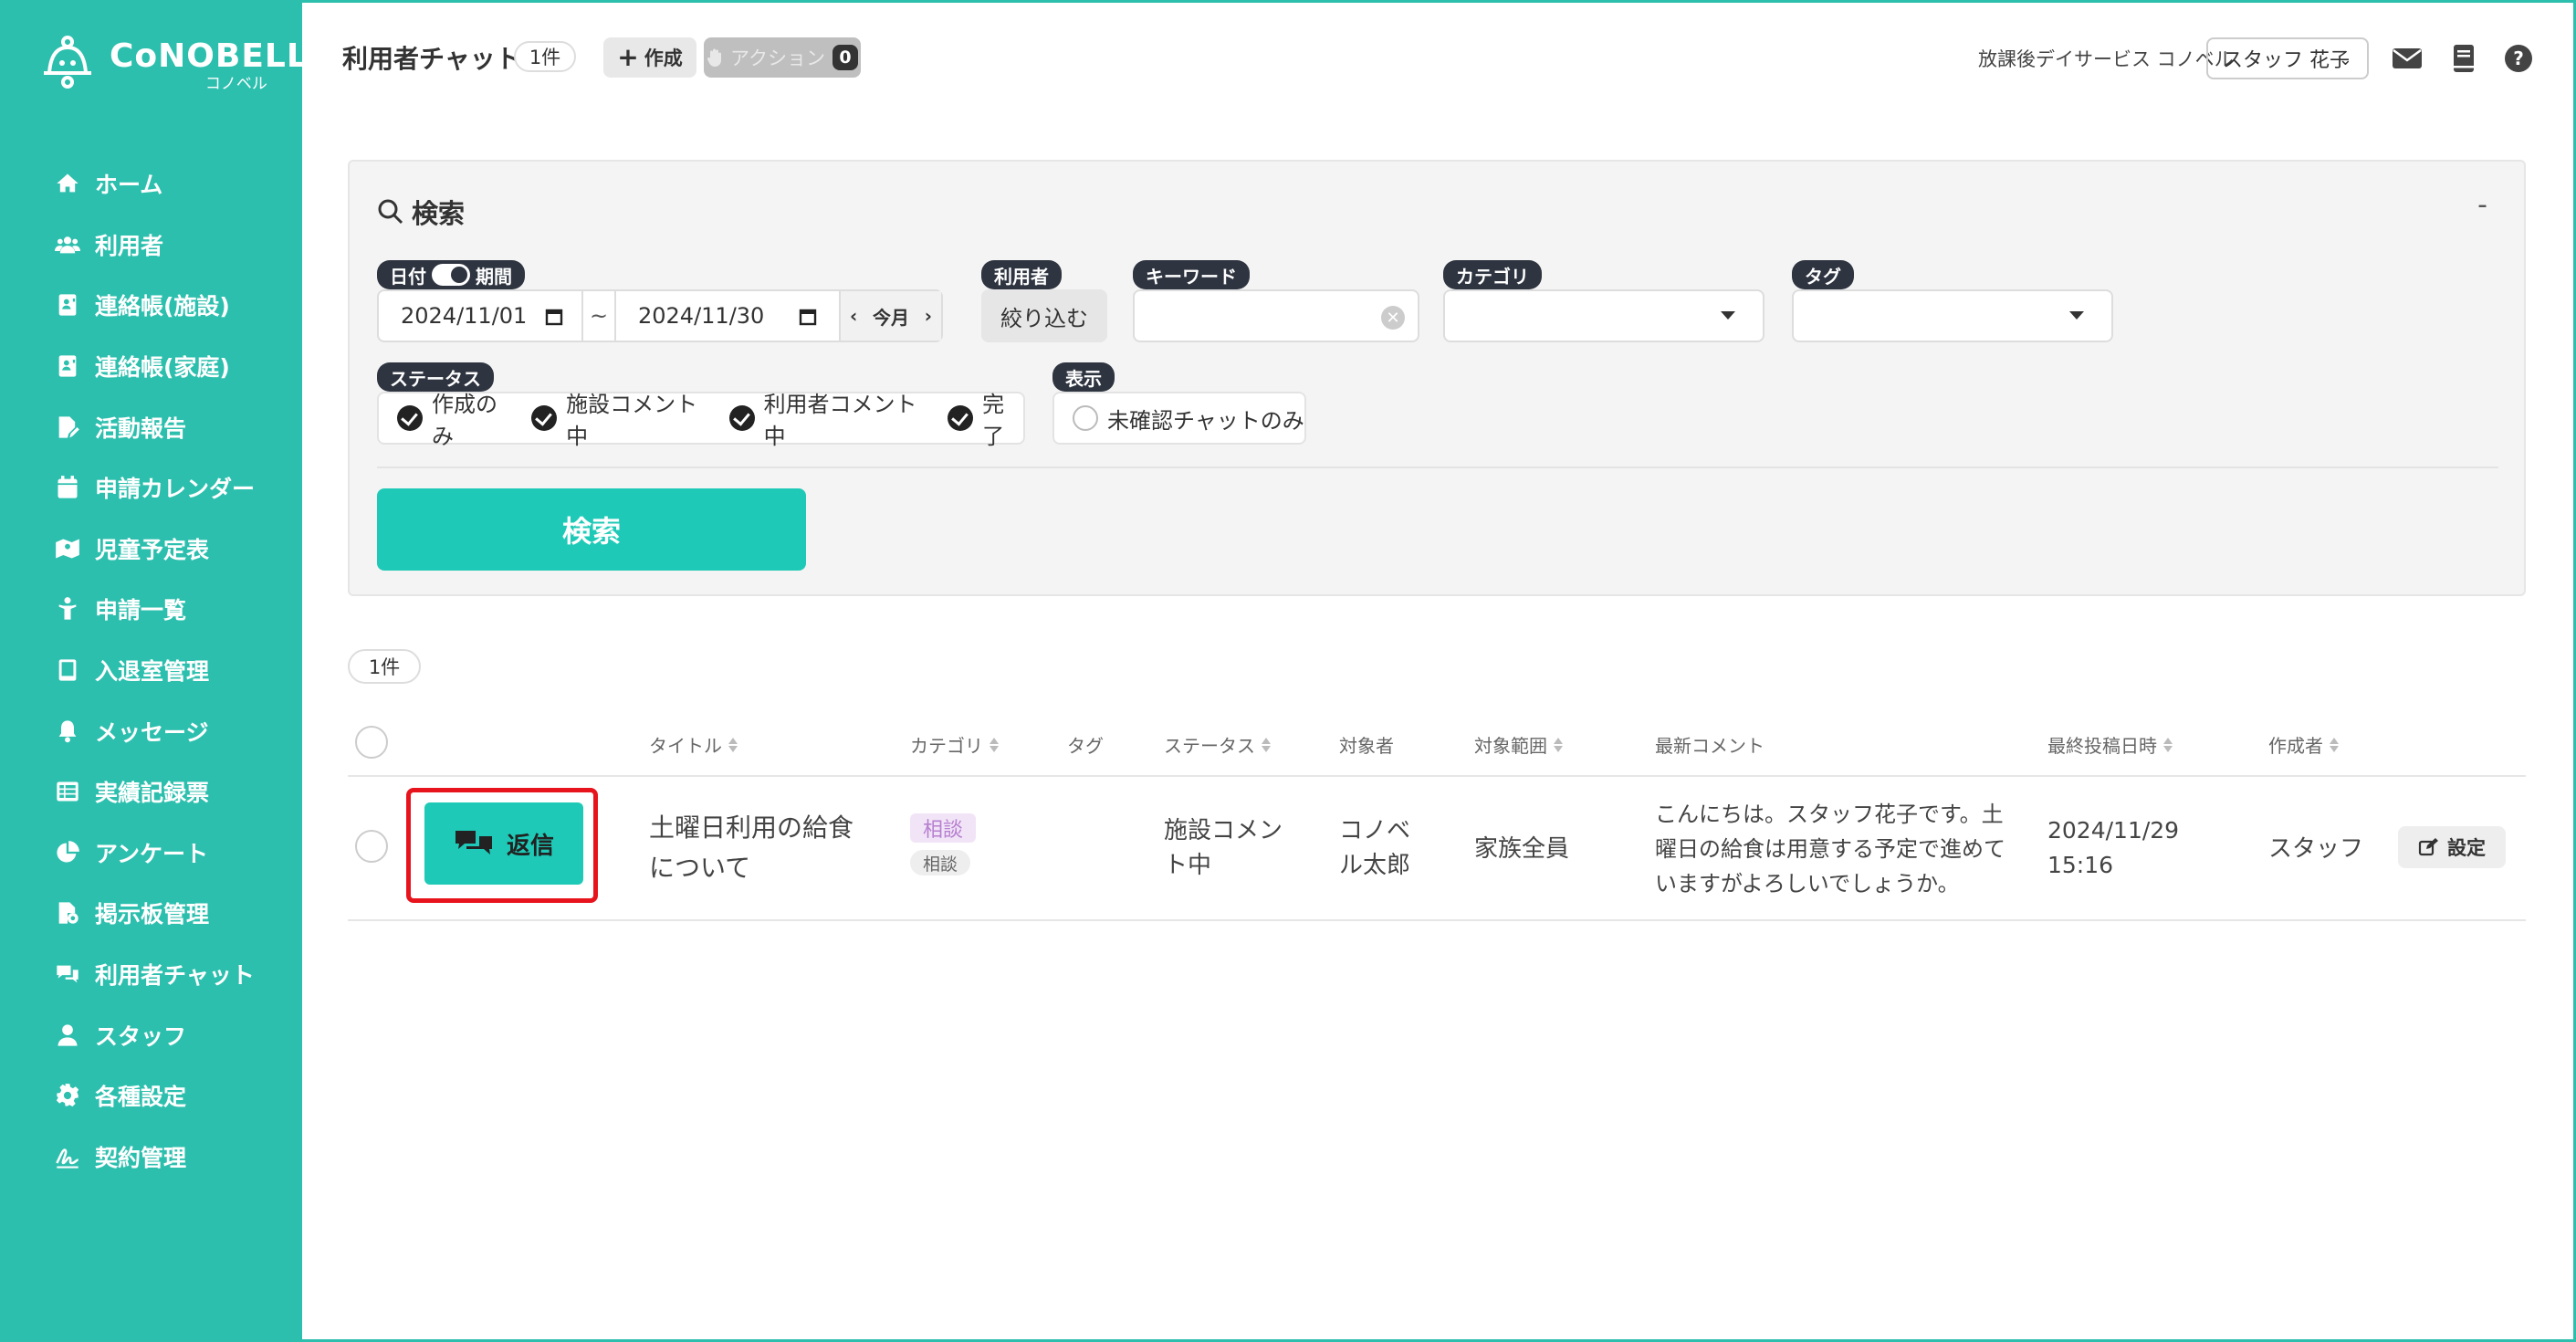  I want to click on status-checkbox-complete: 完了, so click(986, 418).